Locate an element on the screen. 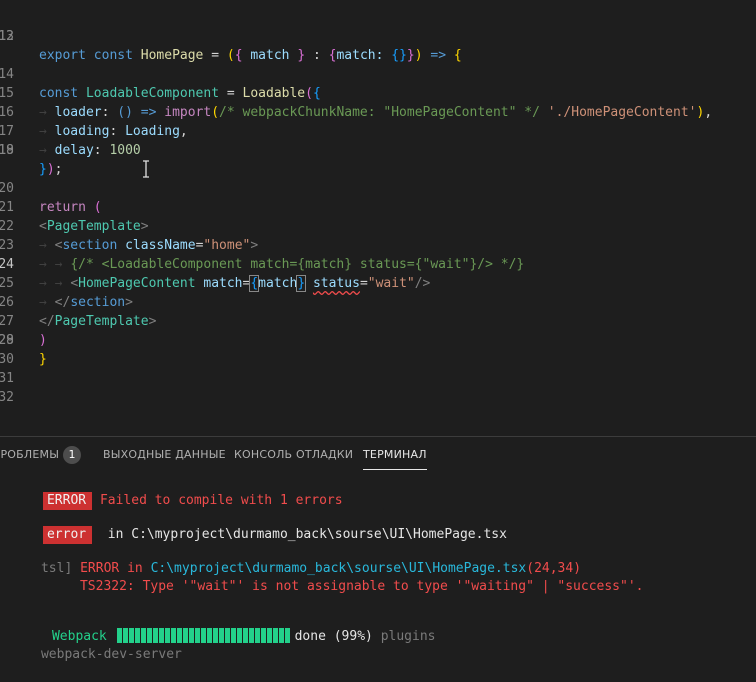  code-line: 28 } is located at coordinates (378, 339).